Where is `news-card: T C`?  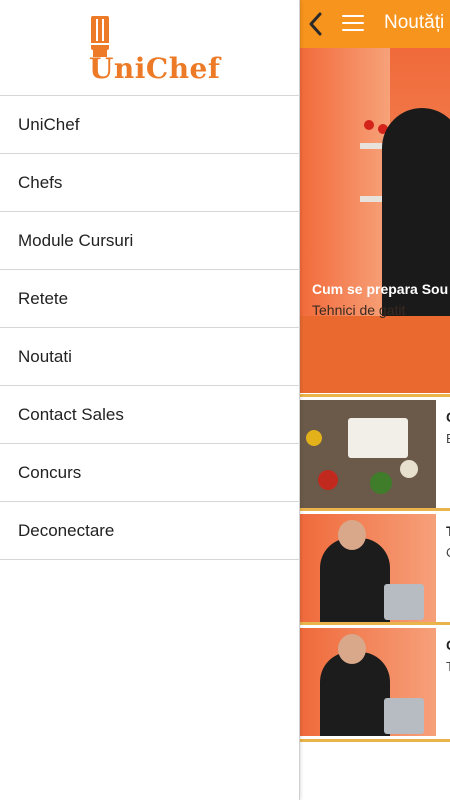
news-card: T C is located at coordinates (375, 565).